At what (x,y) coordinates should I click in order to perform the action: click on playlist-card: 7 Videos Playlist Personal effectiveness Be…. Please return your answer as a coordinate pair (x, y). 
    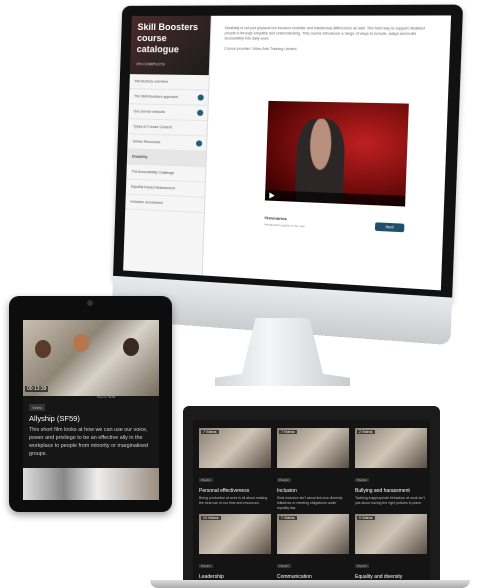
    Looking at the image, I should click on (235, 467).